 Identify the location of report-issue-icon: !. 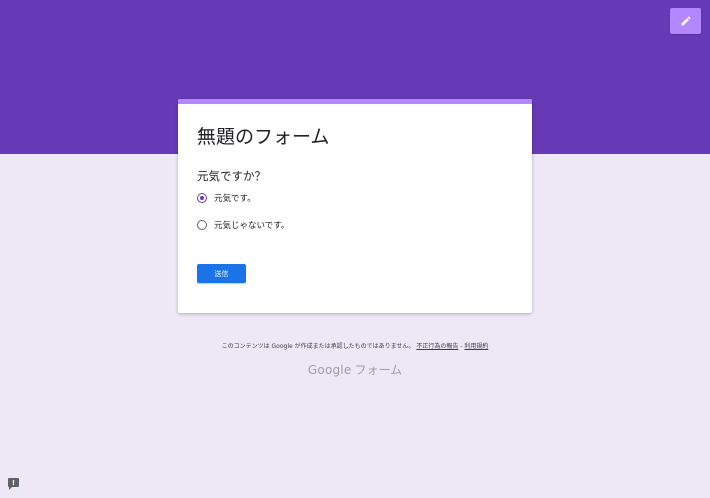
(13, 484).